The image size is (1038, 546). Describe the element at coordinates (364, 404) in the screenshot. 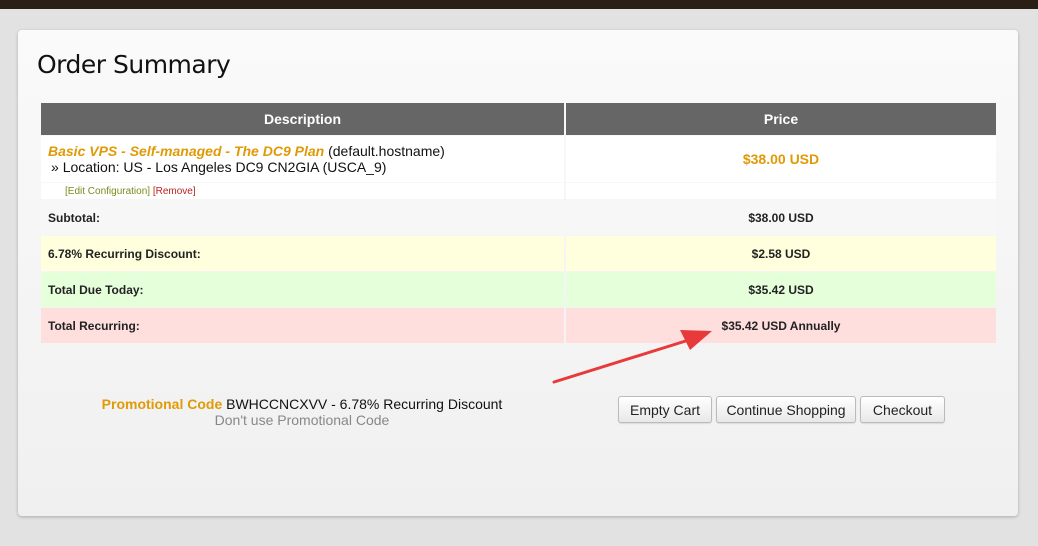

I see `promo-code-value: BWHCCNCXVV - 6.78% Recurring Discount` at that location.